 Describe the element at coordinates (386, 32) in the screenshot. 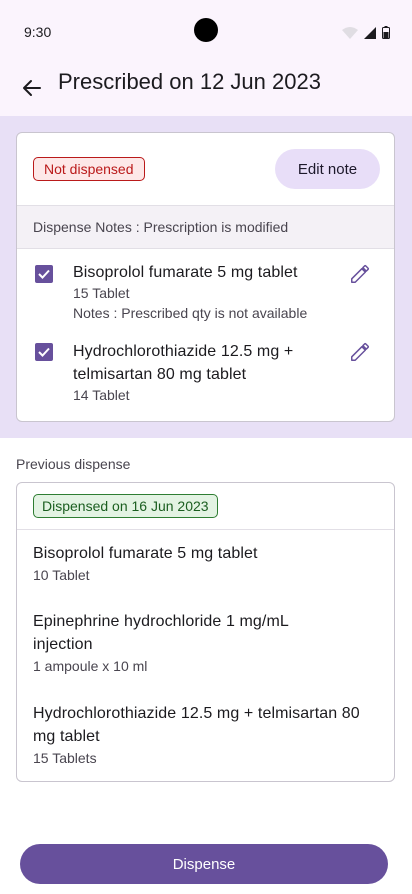

I see `battery-icon` at that location.